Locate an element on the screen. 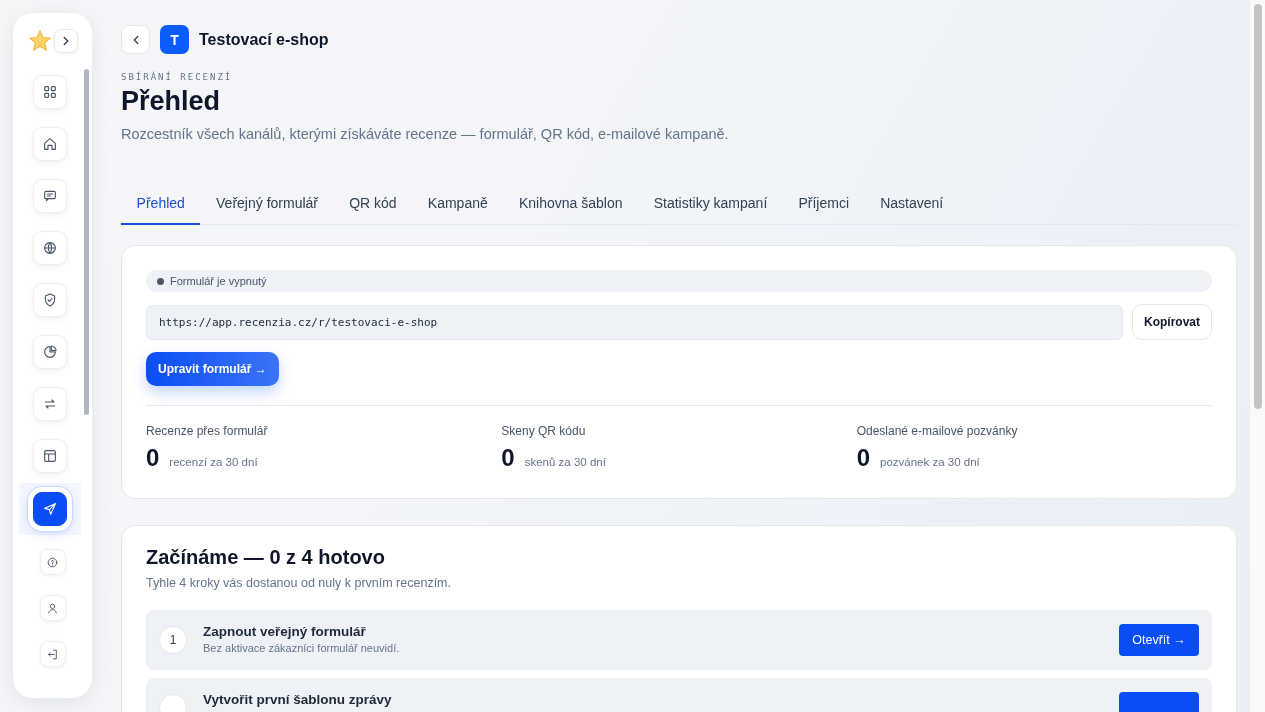 This screenshot has height=712, width=1265. shop-name: Testovací e-shop is located at coordinates (264, 39).